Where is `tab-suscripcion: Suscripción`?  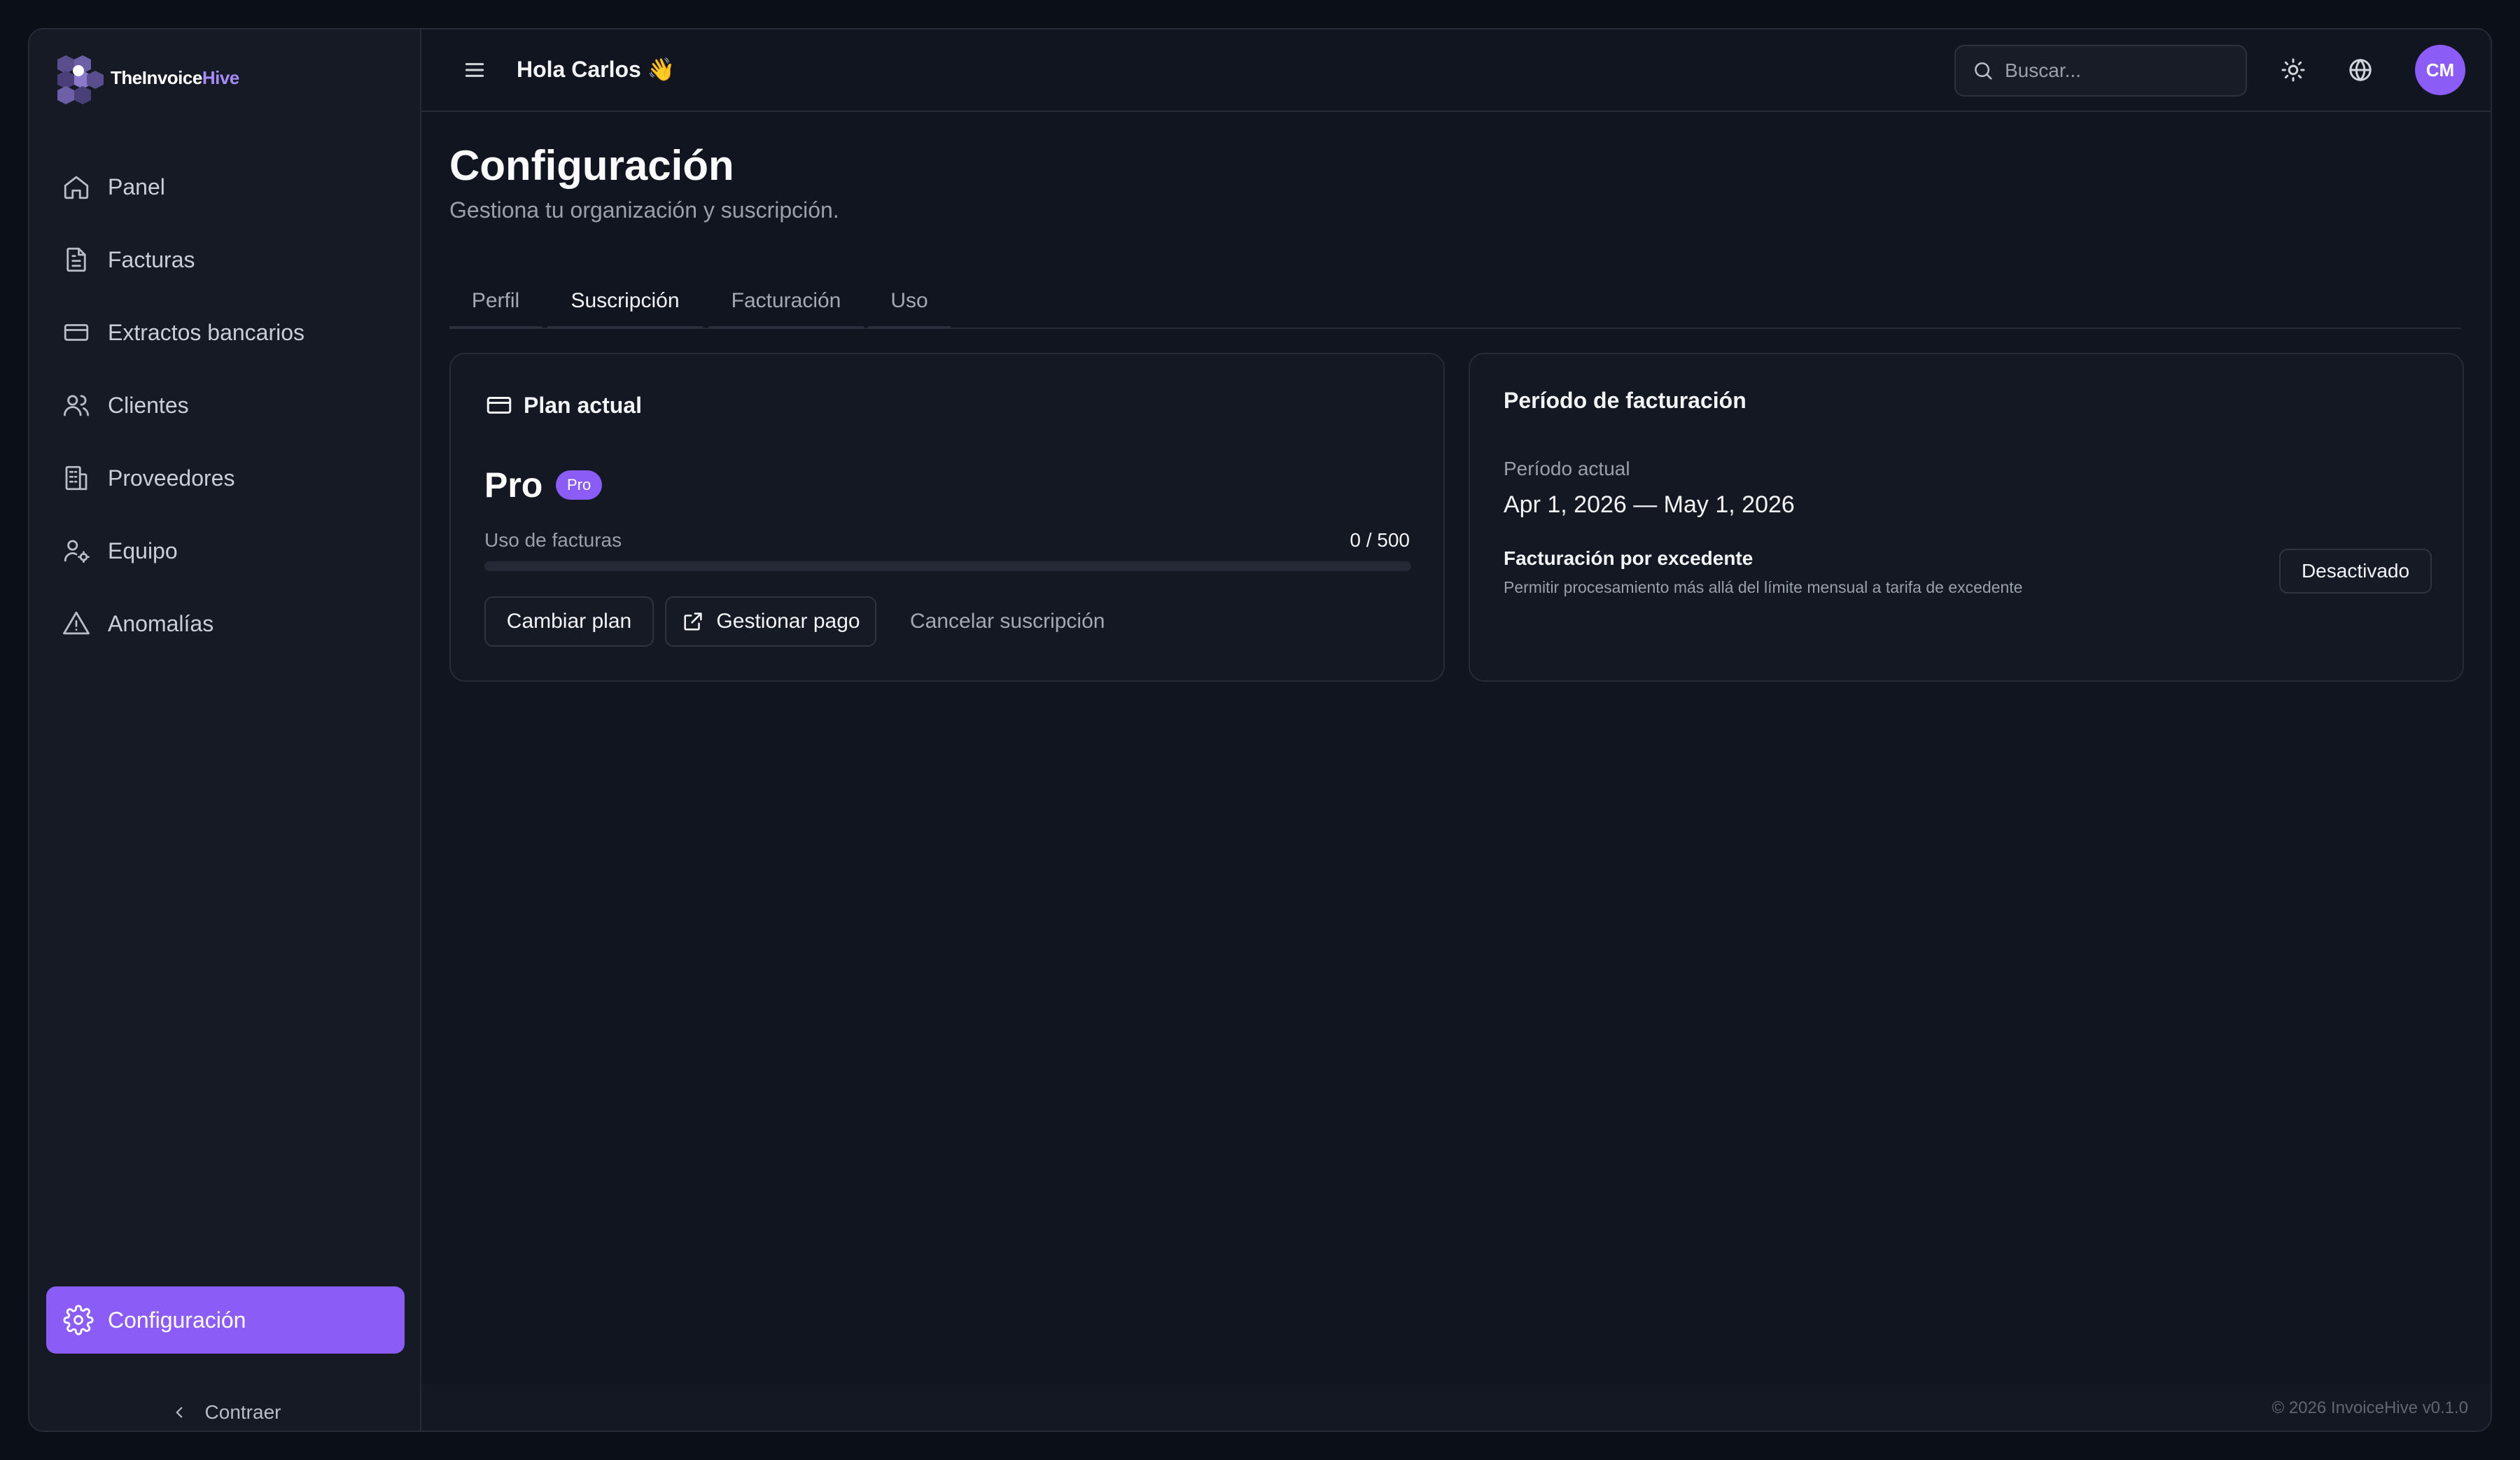 tab-suscripcion: Suscripción is located at coordinates (625, 302).